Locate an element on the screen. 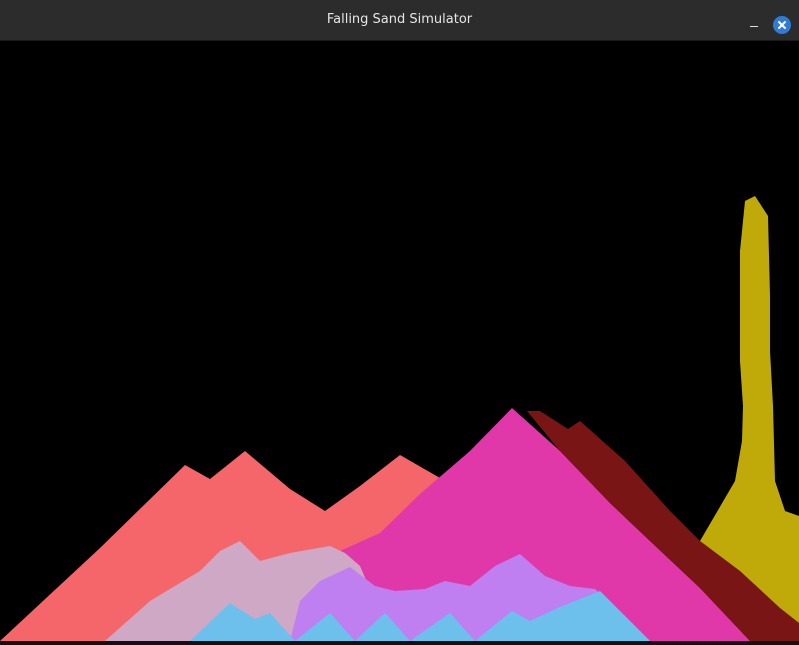  window-title: Falling Sand Simulator is located at coordinates (399, 19).